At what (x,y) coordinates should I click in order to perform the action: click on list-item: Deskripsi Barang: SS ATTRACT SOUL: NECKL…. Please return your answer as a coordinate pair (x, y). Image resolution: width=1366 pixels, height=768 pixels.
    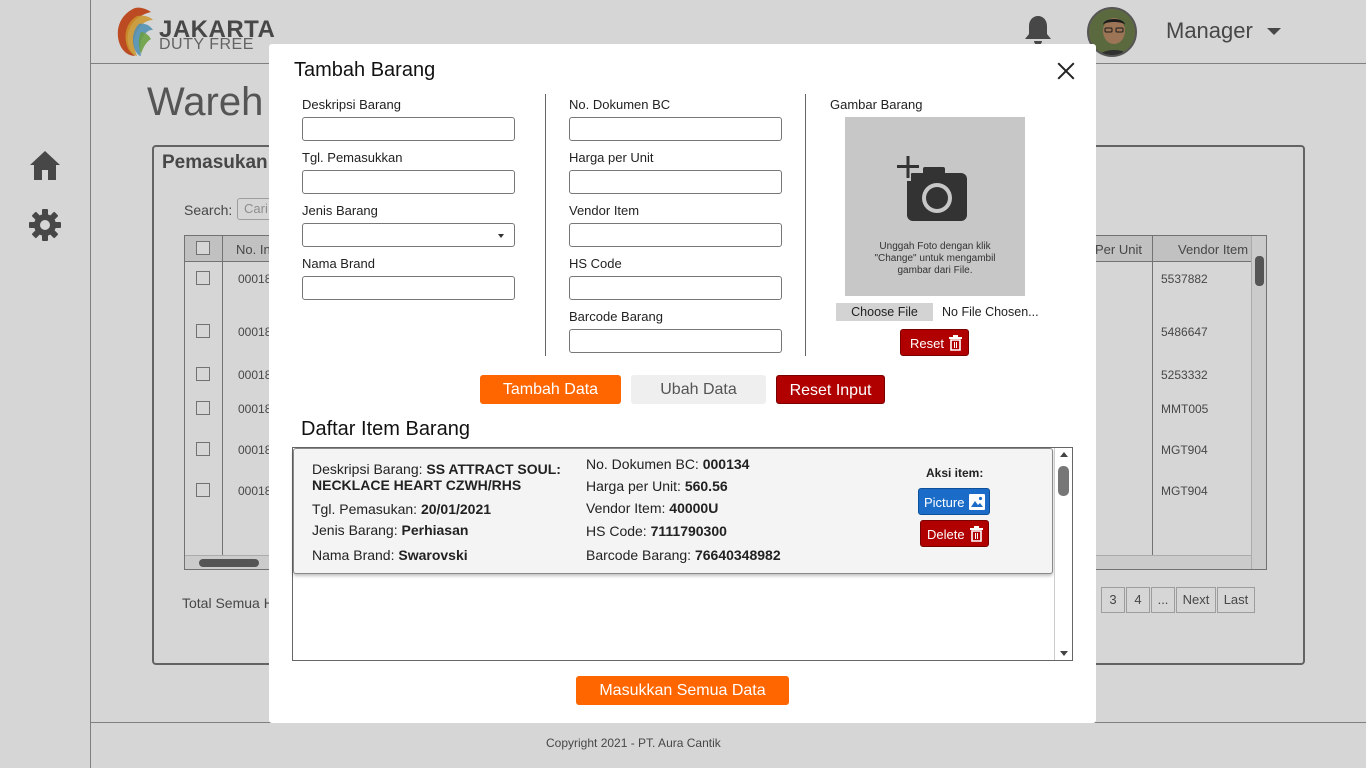
    Looking at the image, I should click on (673, 511).